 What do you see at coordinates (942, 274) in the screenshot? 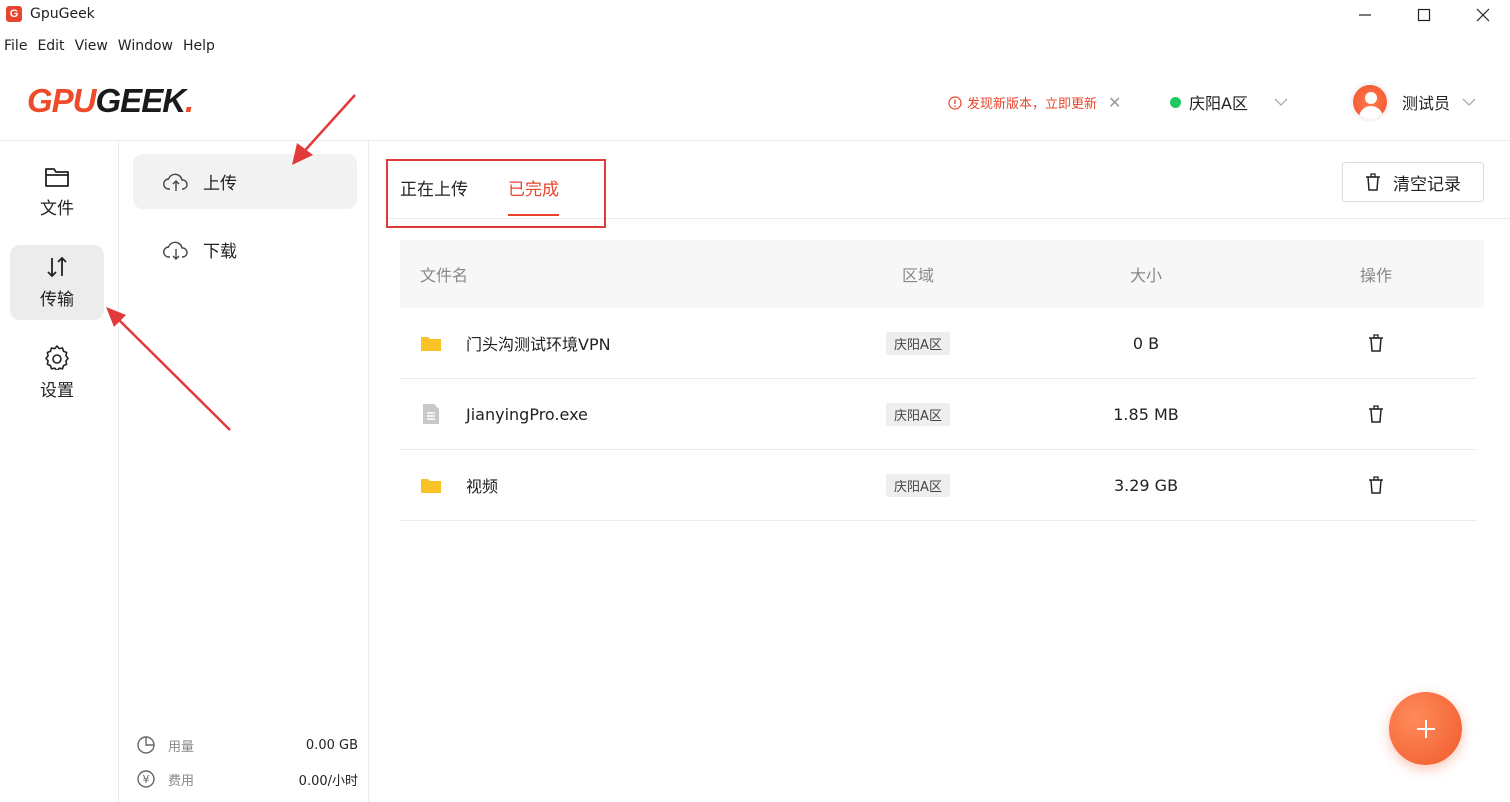
I see `table-header: 文件名 区域 大小 操作` at bounding box center [942, 274].